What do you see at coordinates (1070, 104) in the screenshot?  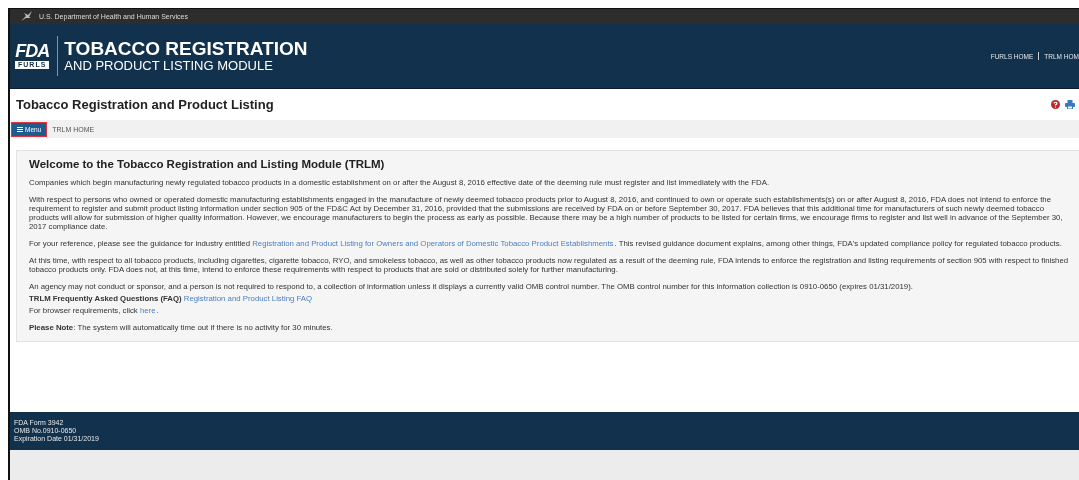 I see `print-icon` at bounding box center [1070, 104].